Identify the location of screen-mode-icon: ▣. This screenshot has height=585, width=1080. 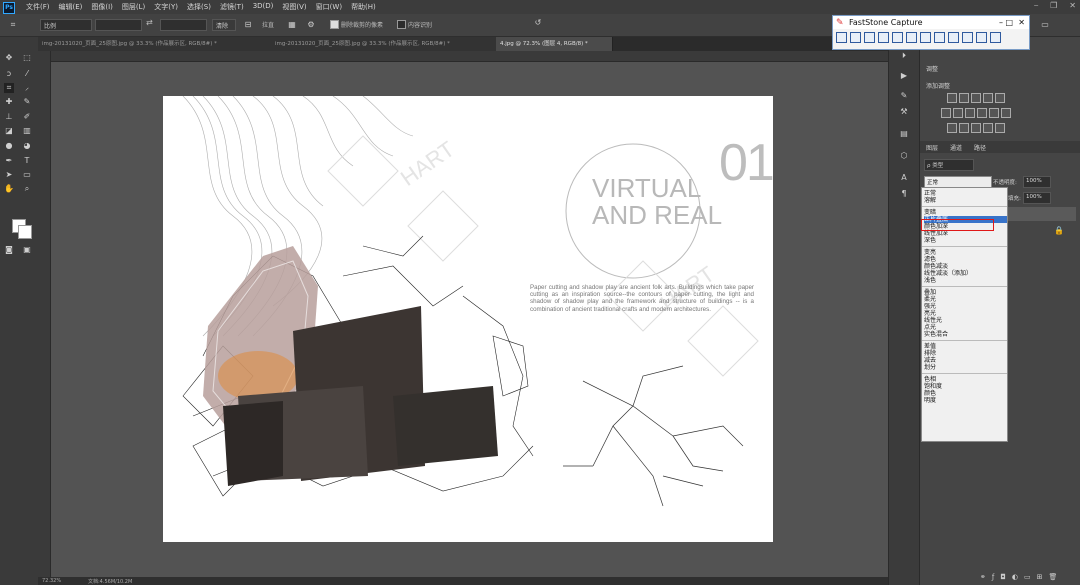
(27, 250).